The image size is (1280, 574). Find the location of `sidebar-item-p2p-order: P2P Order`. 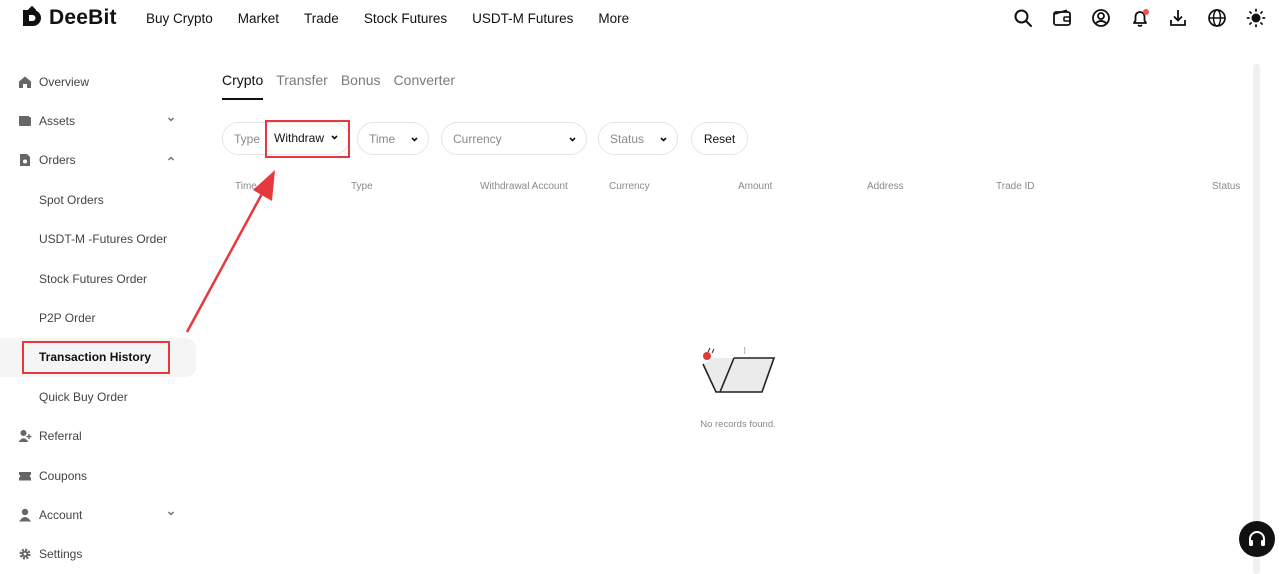

sidebar-item-p2p-order: P2P Order is located at coordinates (100, 317).